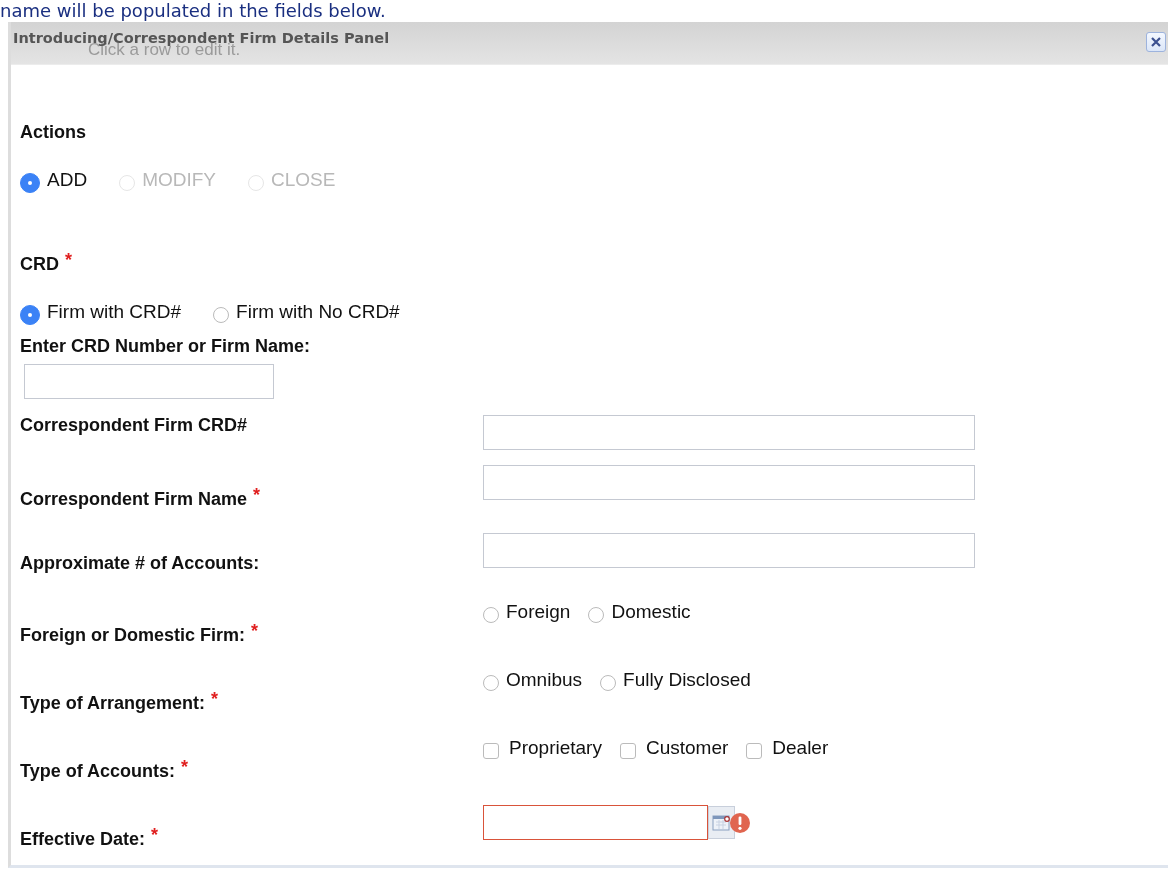 The width and height of the screenshot is (1170, 870). What do you see at coordinates (674, 748) in the screenshot?
I see `checkbox-option: Customer` at bounding box center [674, 748].